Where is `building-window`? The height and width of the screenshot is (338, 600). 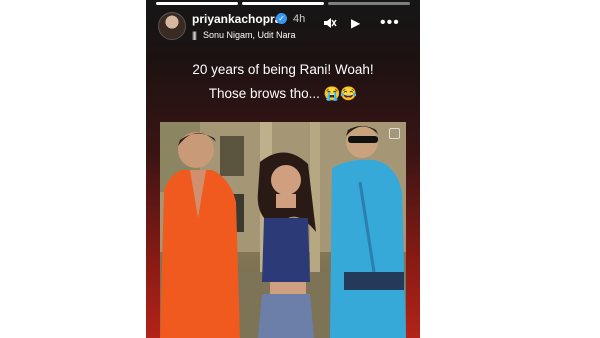
building-window is located at coordinates (232, 156).